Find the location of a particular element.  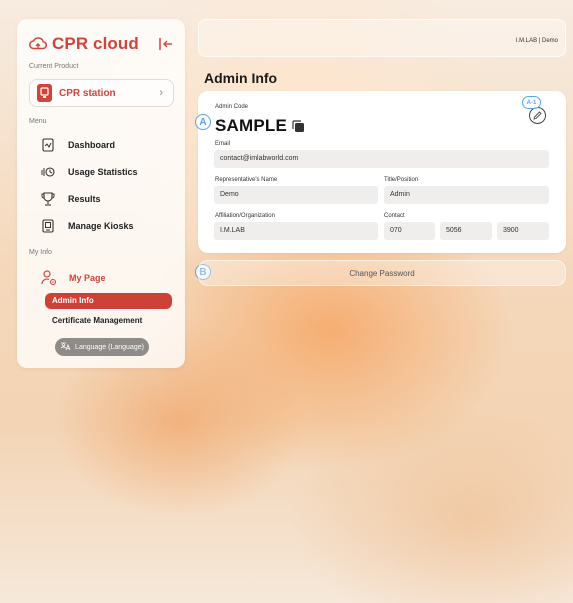

marker-a: A is located at coordinates (203, 122).